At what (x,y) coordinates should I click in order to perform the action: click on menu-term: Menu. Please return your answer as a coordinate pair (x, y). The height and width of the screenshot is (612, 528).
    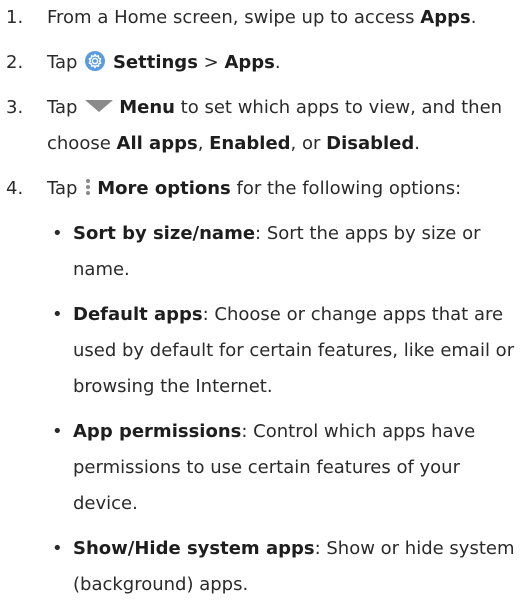
    Looking at the image, I should click on (147, 107).